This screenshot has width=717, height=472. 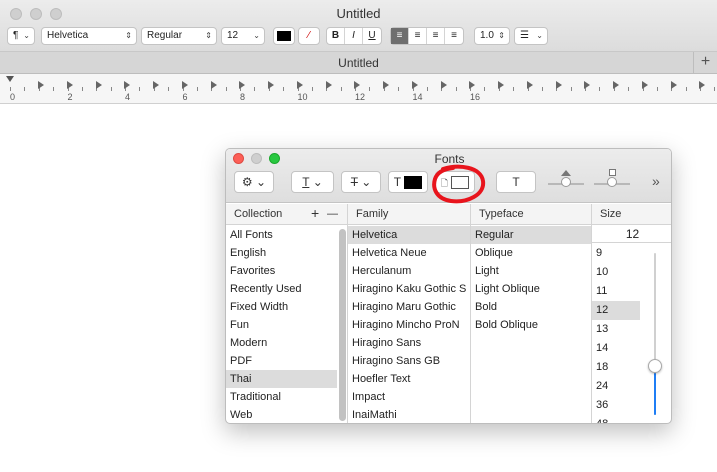 I want to click on family-item: Helvetica Neue, so click(x=409, y=253).